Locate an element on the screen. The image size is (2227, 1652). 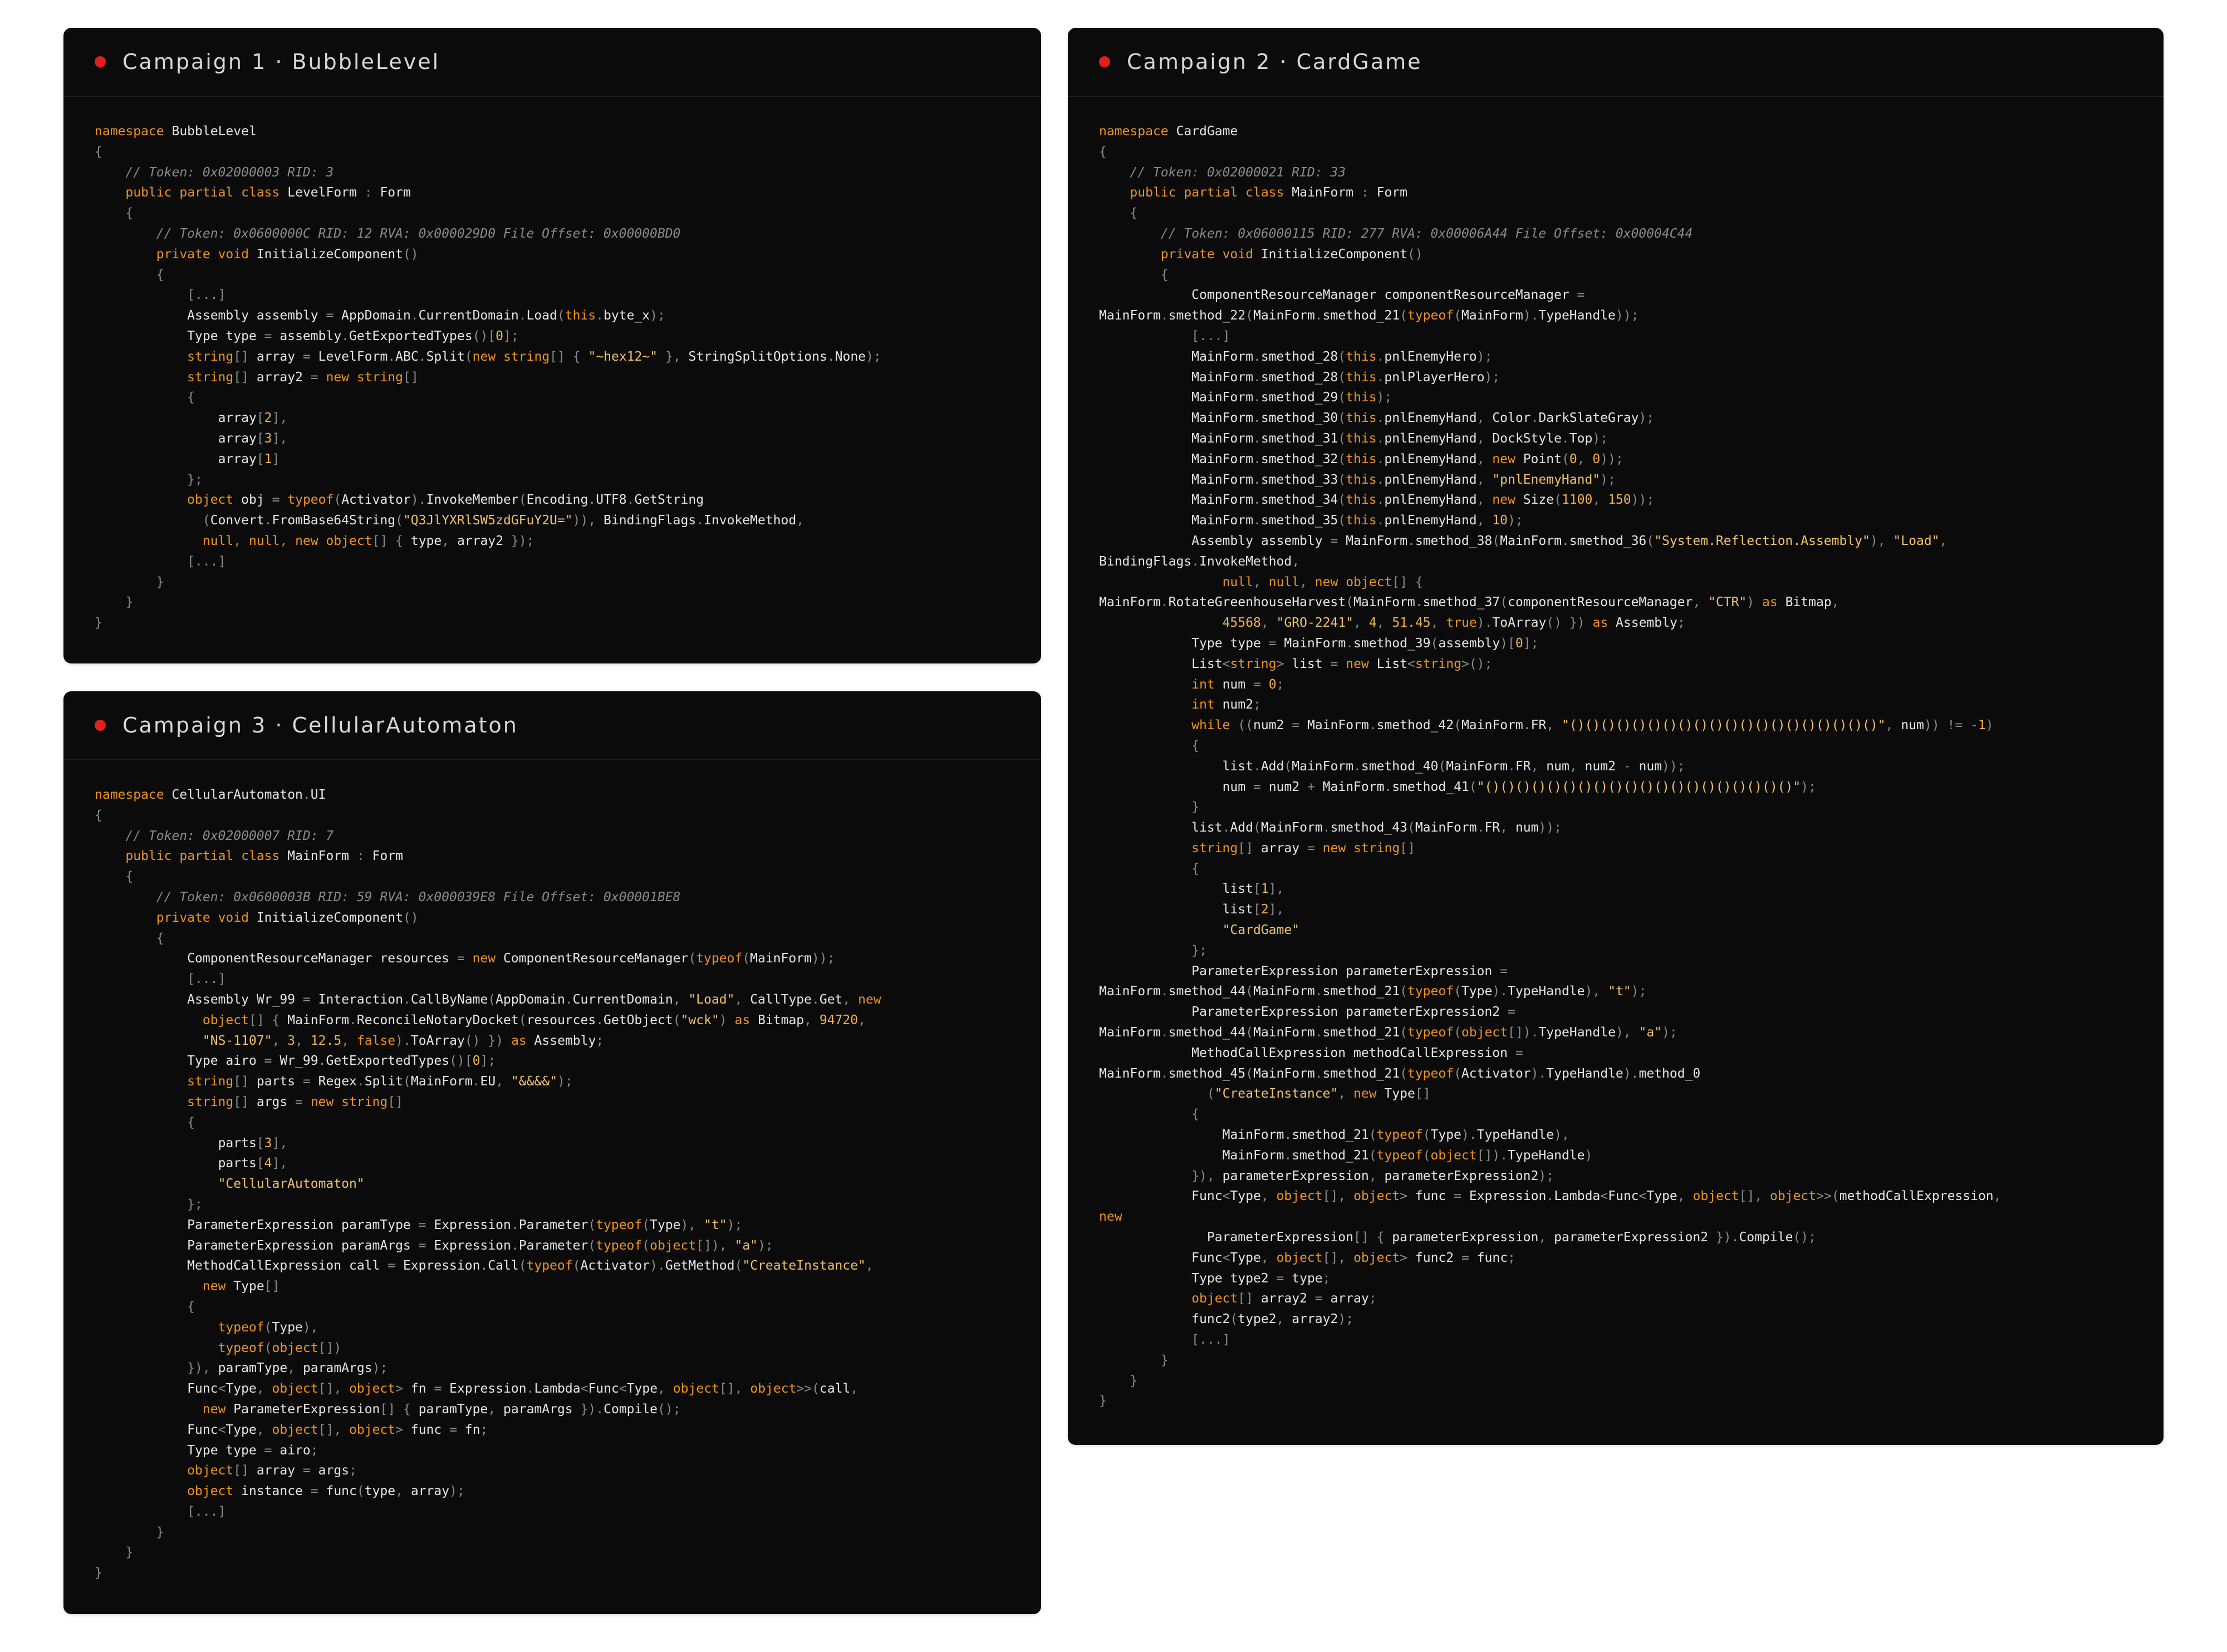
panel-title: Campaign 1 · BubbleLevel is located at coordinates (281, 62).